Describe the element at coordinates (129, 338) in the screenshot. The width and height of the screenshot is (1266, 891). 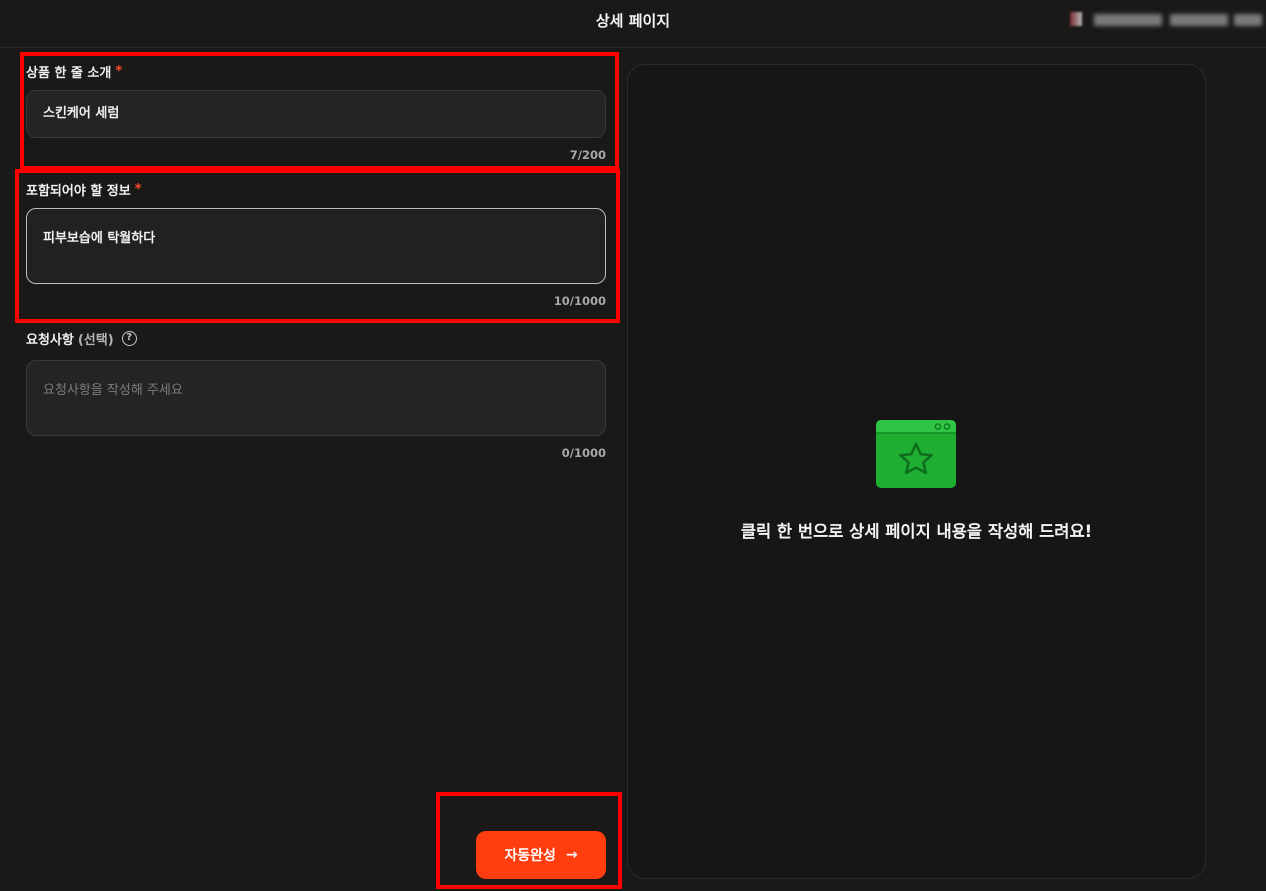
I see `help-icon: ?` at that location.